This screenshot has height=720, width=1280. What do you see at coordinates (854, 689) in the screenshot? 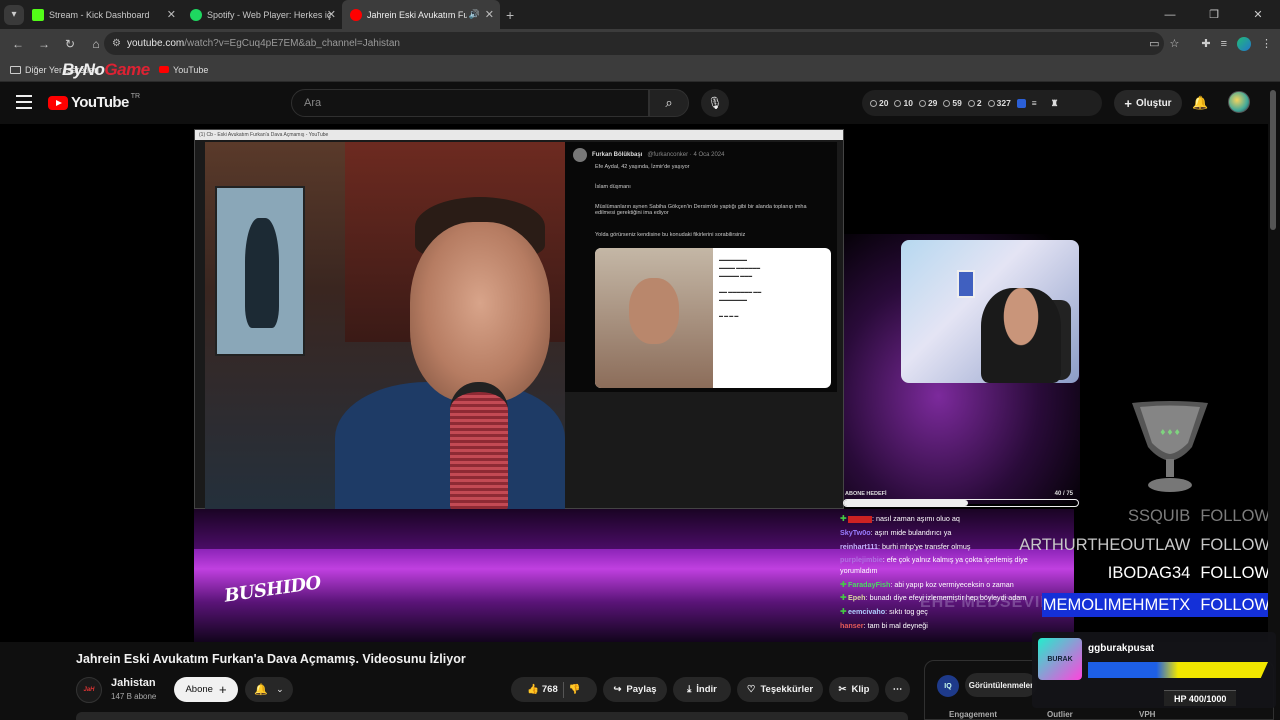
I see `clip-button: ✂ Klip` at bounding box center [854, 689].